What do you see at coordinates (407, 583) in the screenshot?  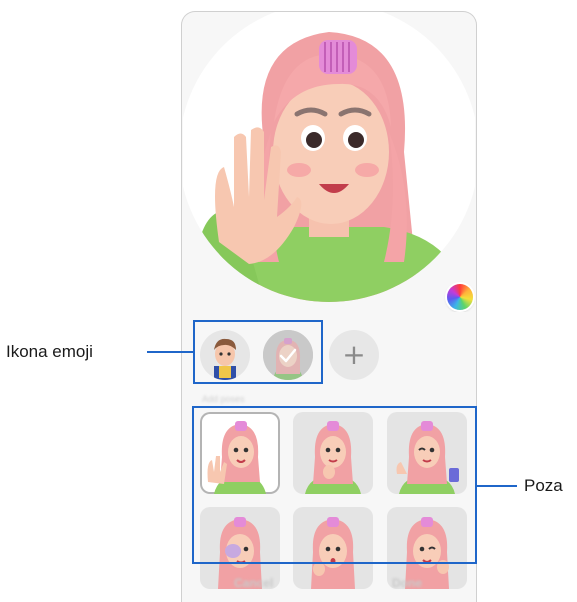 I see `done-button: Done` at bounding box center [407, 583].